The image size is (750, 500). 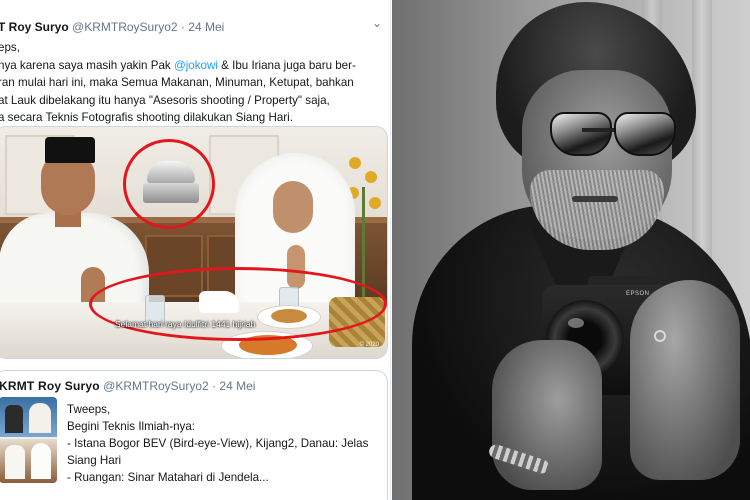 What do you see at coordinates (125, 27) in the screenshot?
I see `tweet-author-handle: @KRMTRoySuryo2` at bounding box center [125, 27].